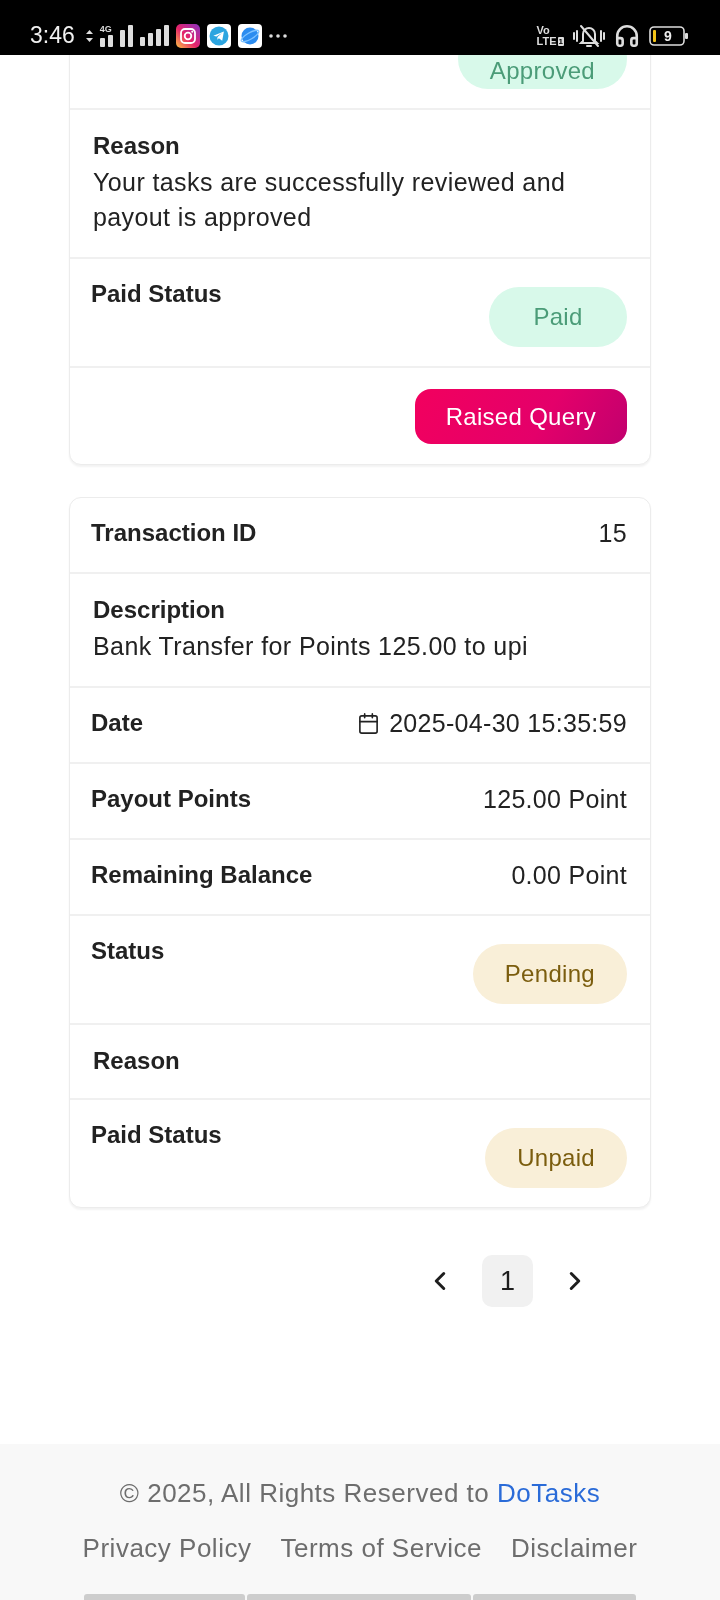  I want to click on sim-slot-text: 1, so click(560, 41).